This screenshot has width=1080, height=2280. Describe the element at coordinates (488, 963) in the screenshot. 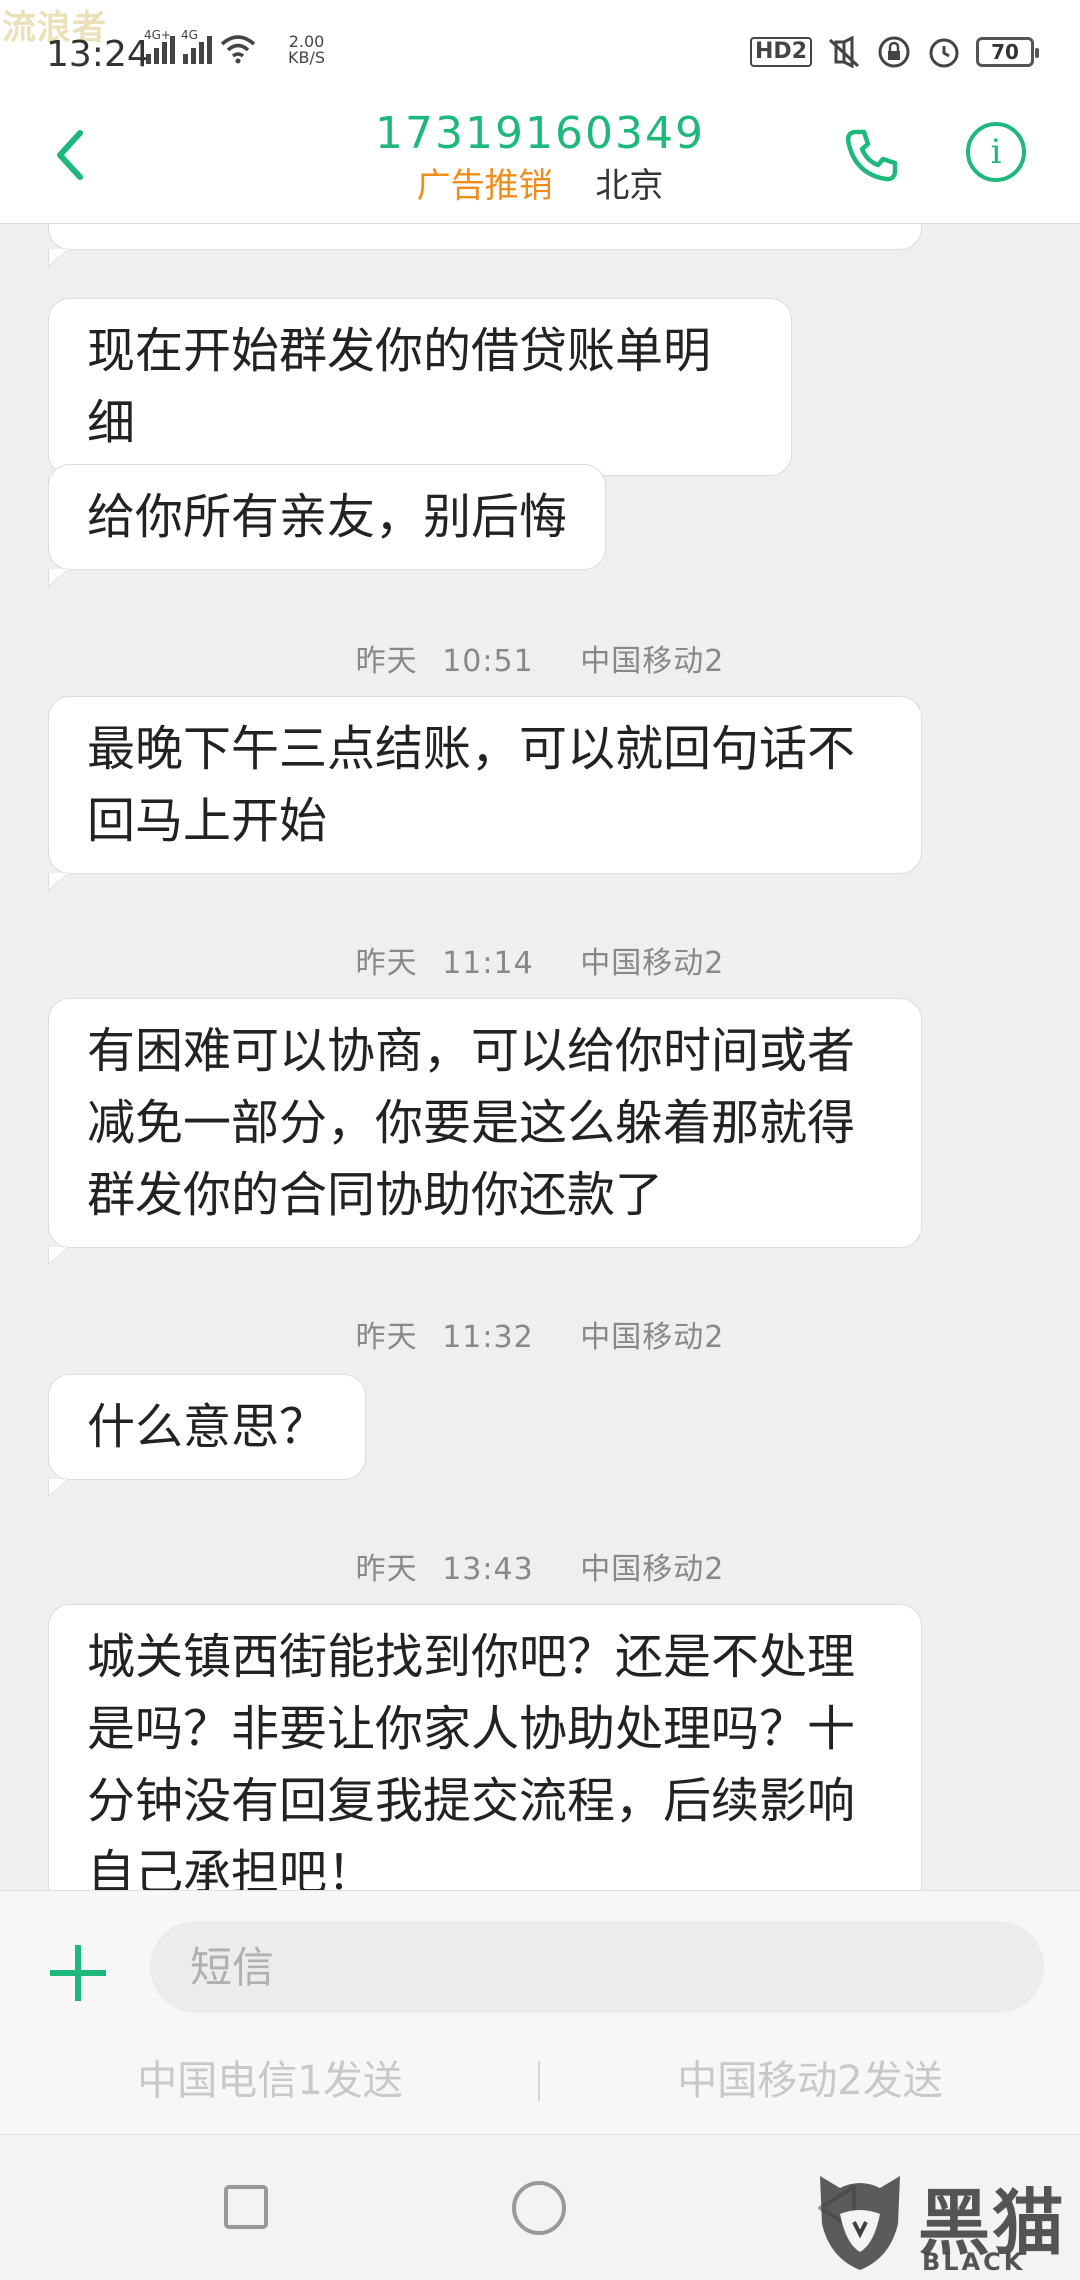

I see `timestamp-time: 11:14` at that location.